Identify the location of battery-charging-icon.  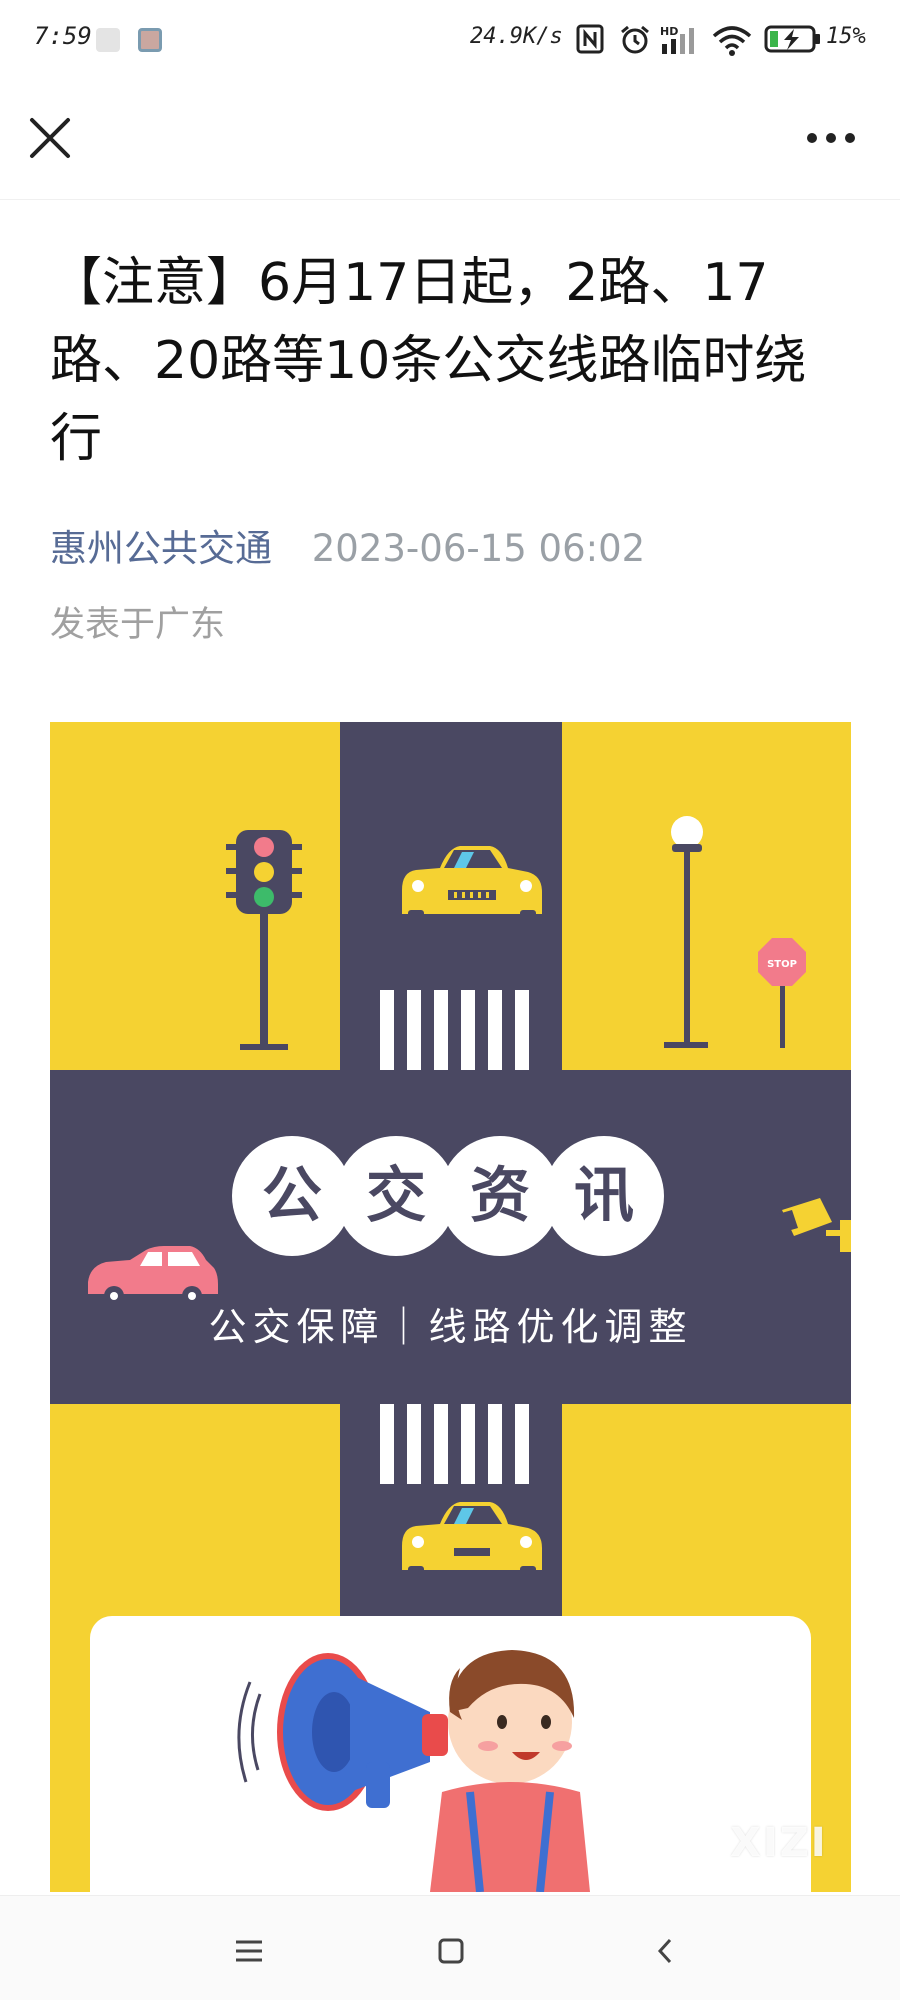
(792, 39).